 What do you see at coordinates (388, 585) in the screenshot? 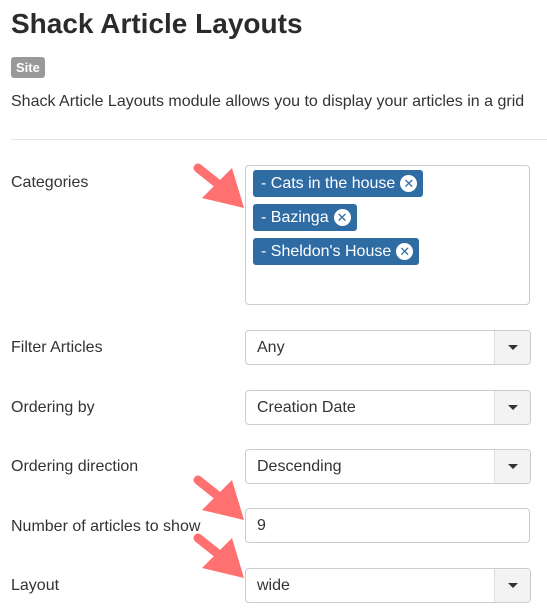
I see `layout-select: wide` at bounding box center [388, 585].